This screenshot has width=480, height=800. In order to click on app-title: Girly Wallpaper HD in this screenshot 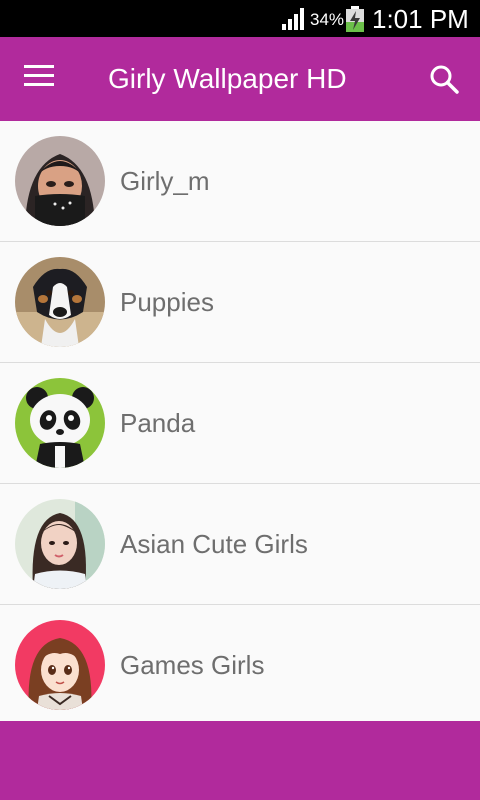, I will do `click(227, 78)`.